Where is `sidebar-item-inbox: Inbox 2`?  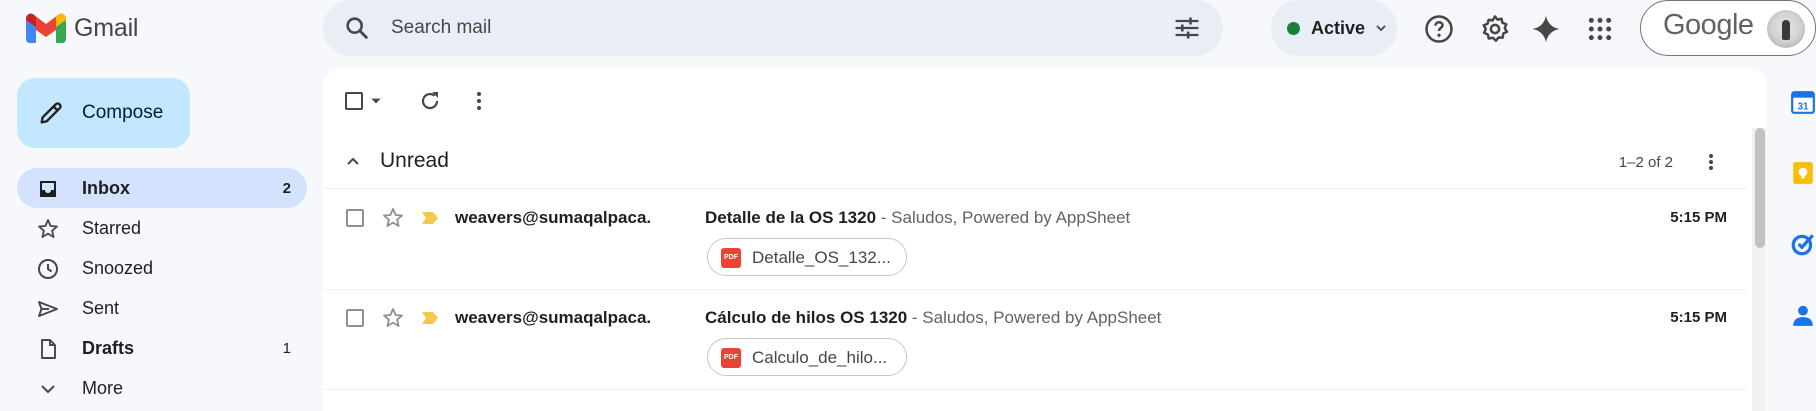 sidebar-item-inbox: Inbox 2 is located at coordinates (162, 188).